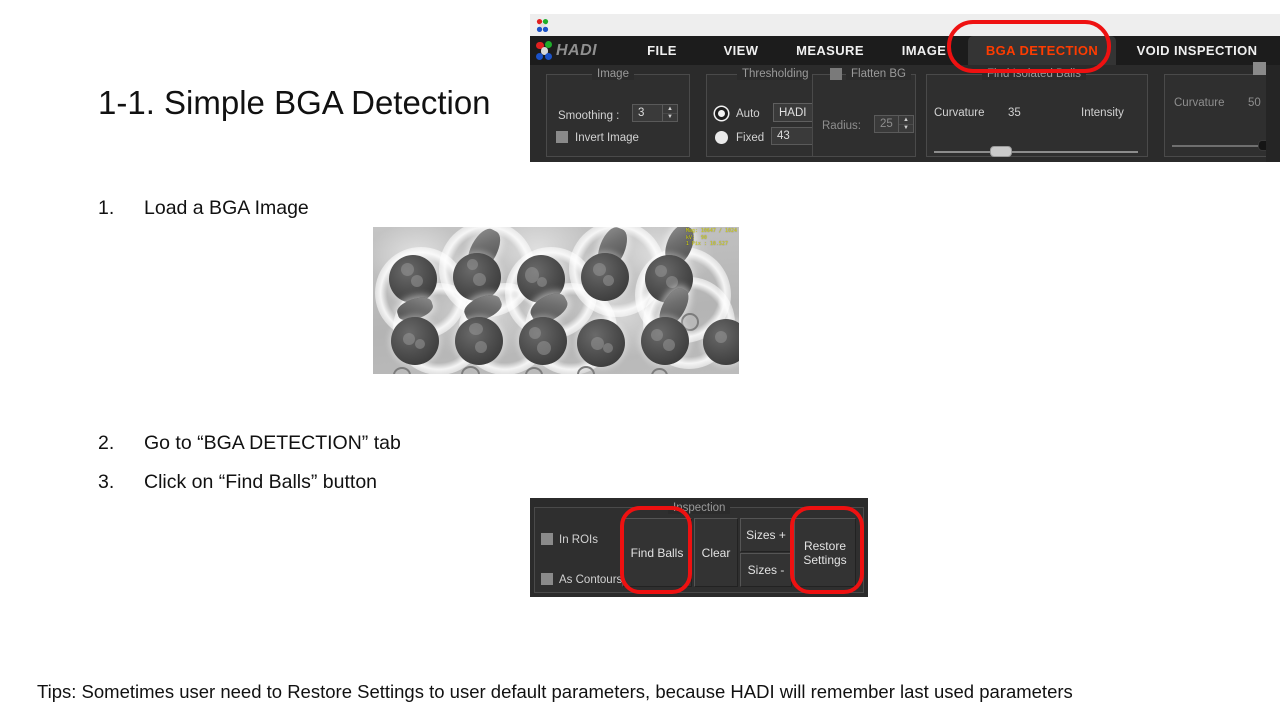 The height and width of the screenshot is (720, 1280). I want to click on as-contours-label: As Contours, so click(591, 580).